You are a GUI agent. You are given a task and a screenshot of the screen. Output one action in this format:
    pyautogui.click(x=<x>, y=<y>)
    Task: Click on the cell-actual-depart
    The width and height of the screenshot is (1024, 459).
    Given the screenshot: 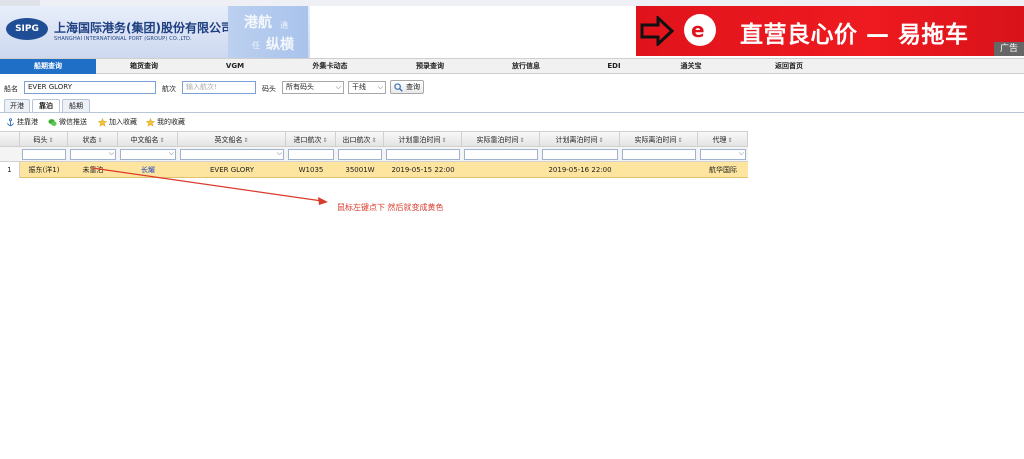 What is the action you would take?
    pyautogui.click(x=659, y=170)
    